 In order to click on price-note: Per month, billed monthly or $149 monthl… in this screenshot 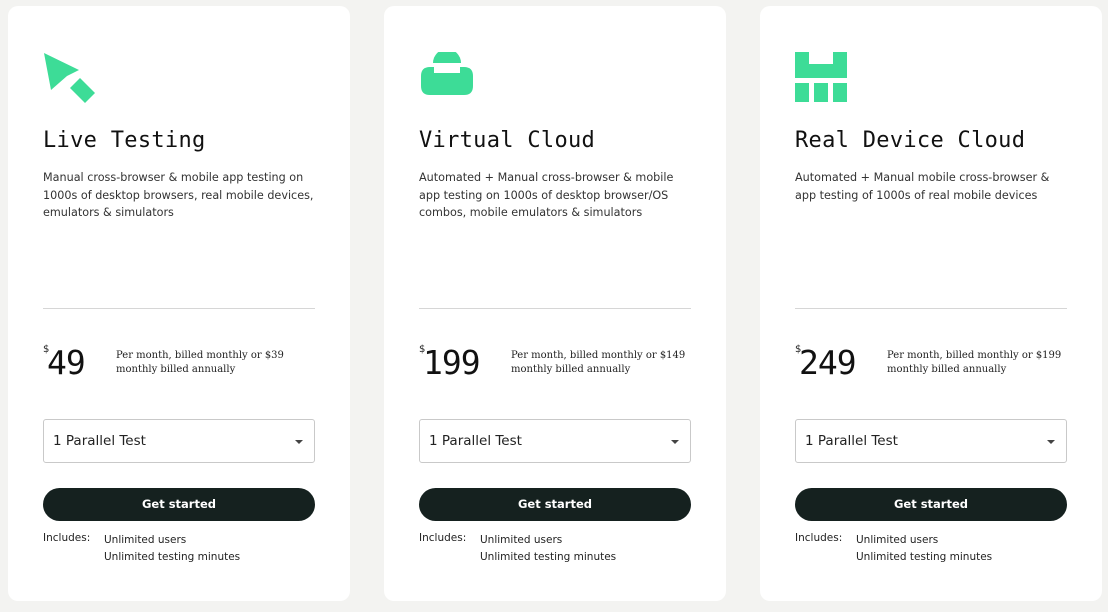, I will do `click(598, 362)`.